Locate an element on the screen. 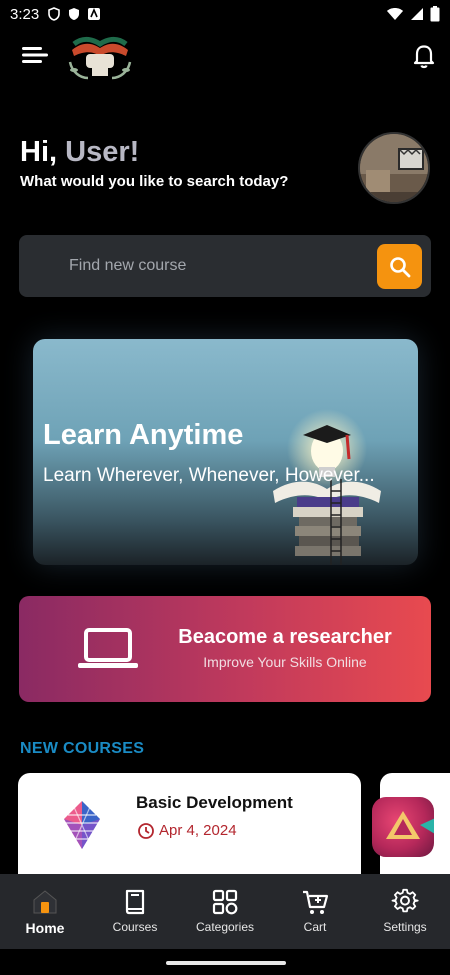  new-courses-heading: NEW COURSES is located at coordinates (82, 748).